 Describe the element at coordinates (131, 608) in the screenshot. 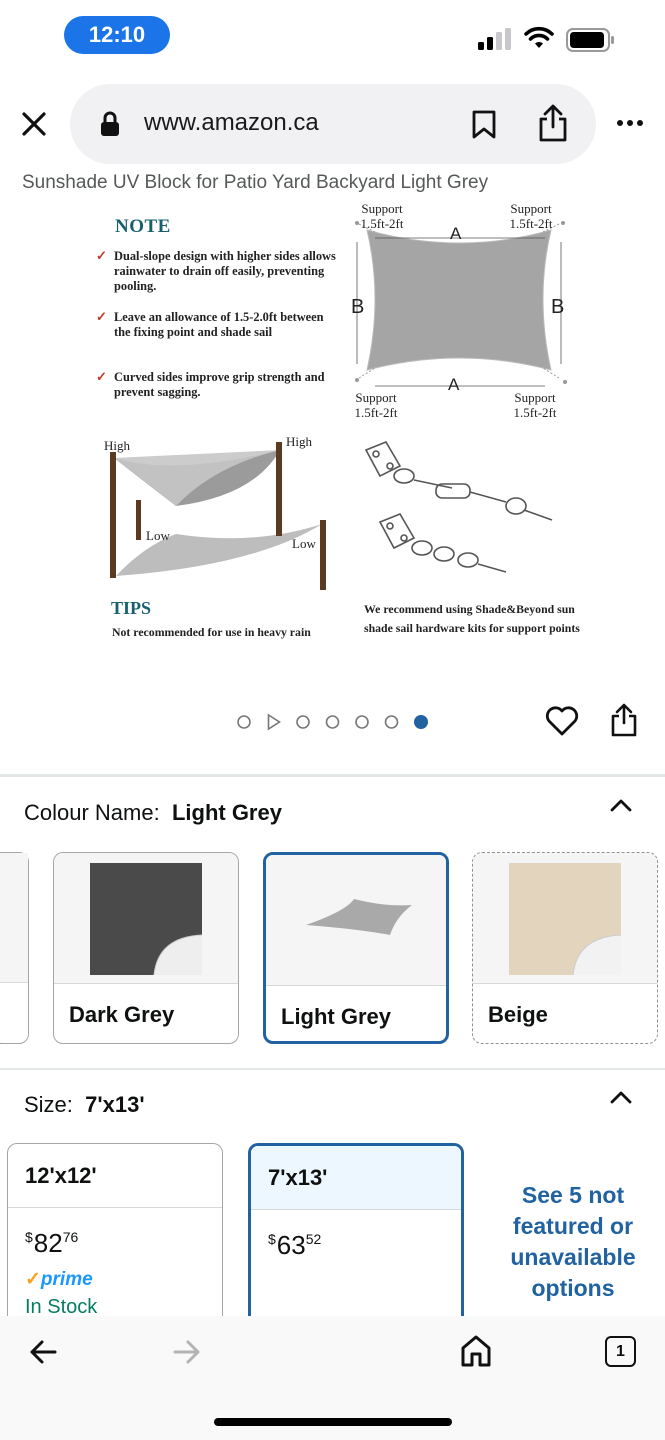

I see `tips-title: TIPS` at that location.